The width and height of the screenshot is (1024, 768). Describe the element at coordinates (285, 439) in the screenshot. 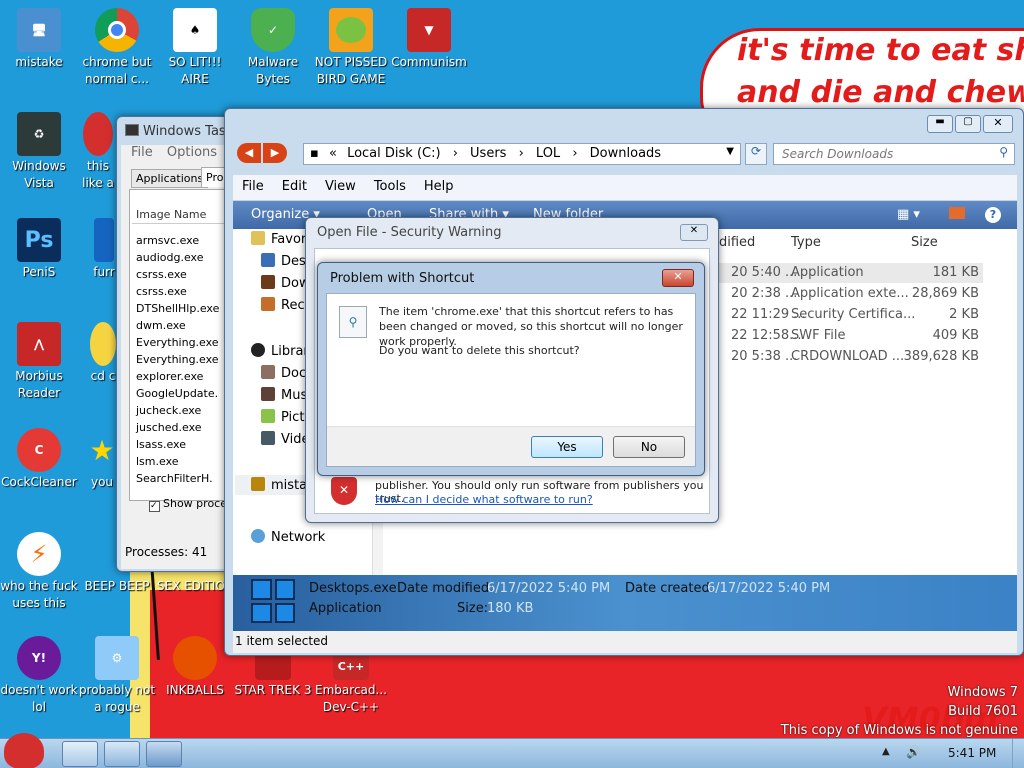

I see `nav-videos: Vide` at that location.